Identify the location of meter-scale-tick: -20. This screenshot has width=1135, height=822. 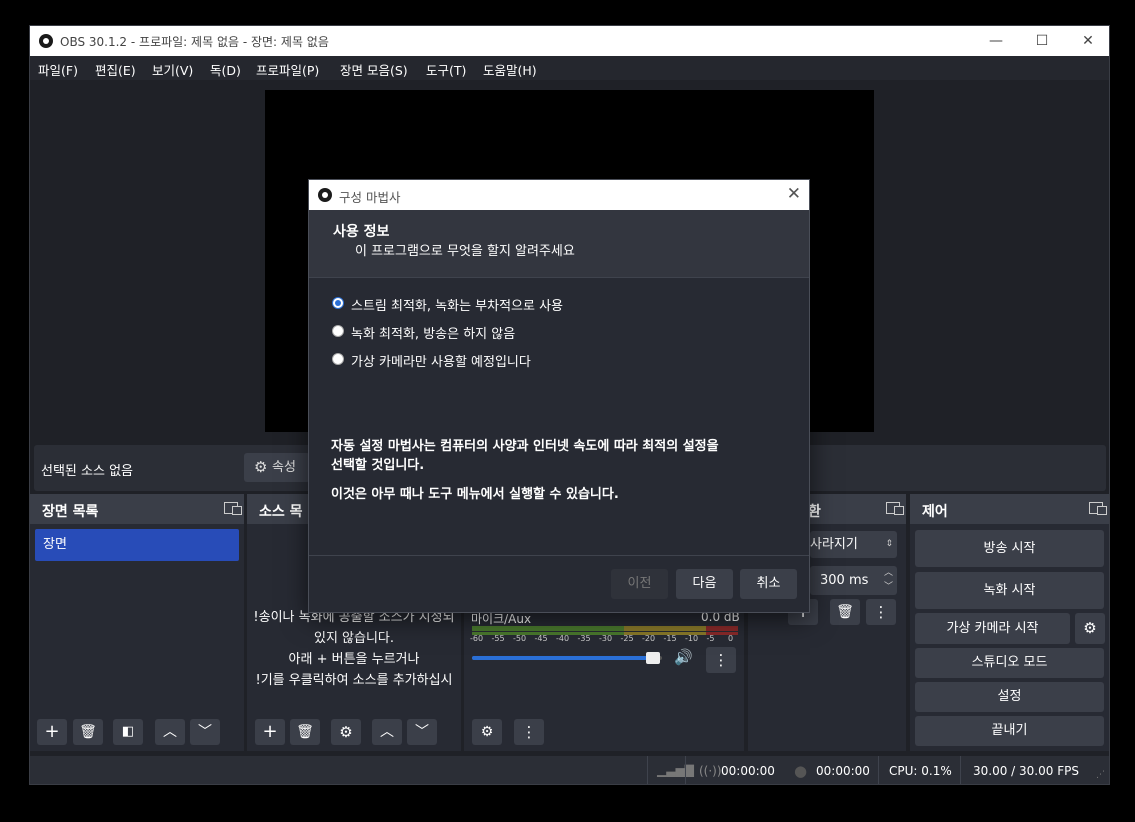
(649, 638).